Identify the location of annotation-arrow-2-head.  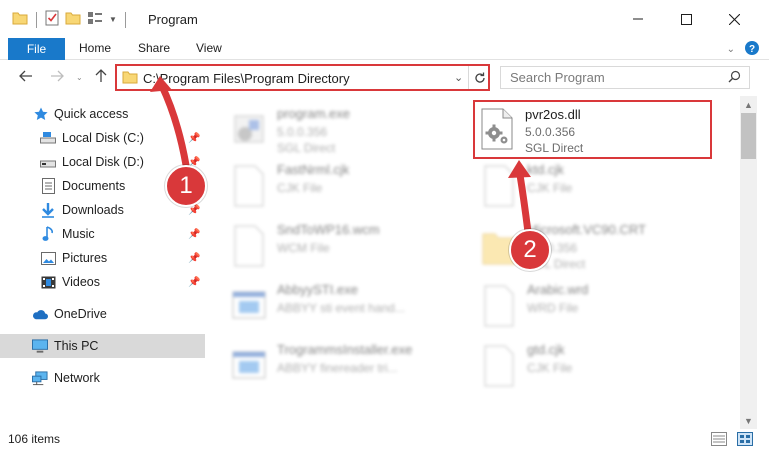
(519, 169).